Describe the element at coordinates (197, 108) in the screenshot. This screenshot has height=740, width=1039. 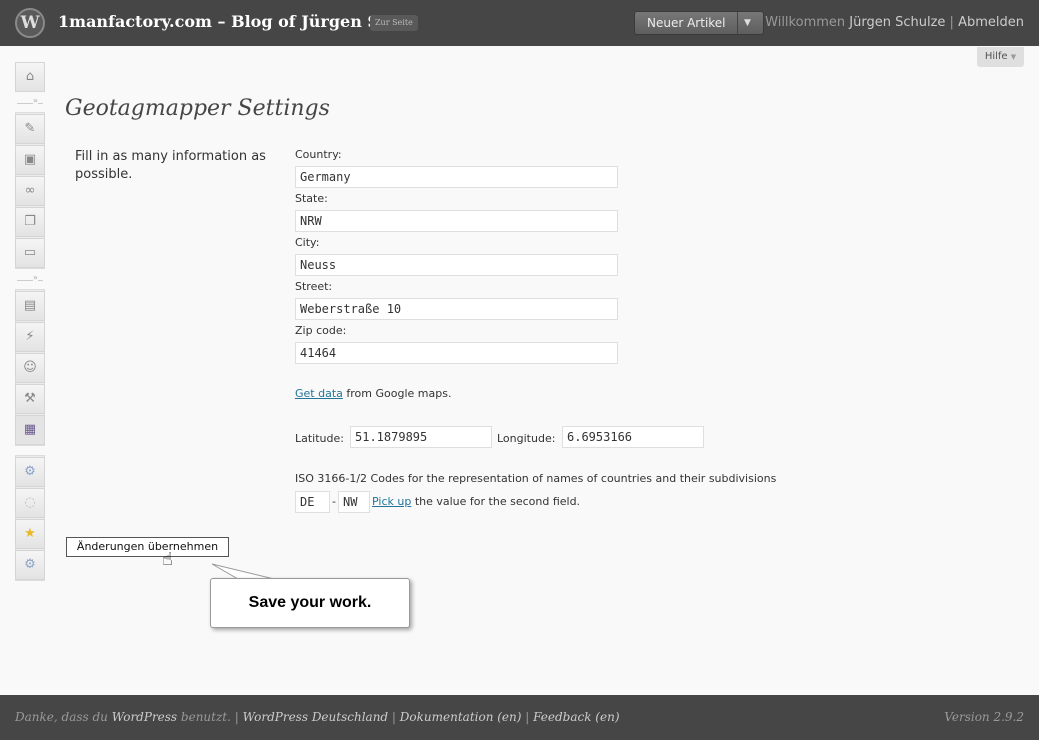
I see `page-title: Geotagmapper Settings` at that location.